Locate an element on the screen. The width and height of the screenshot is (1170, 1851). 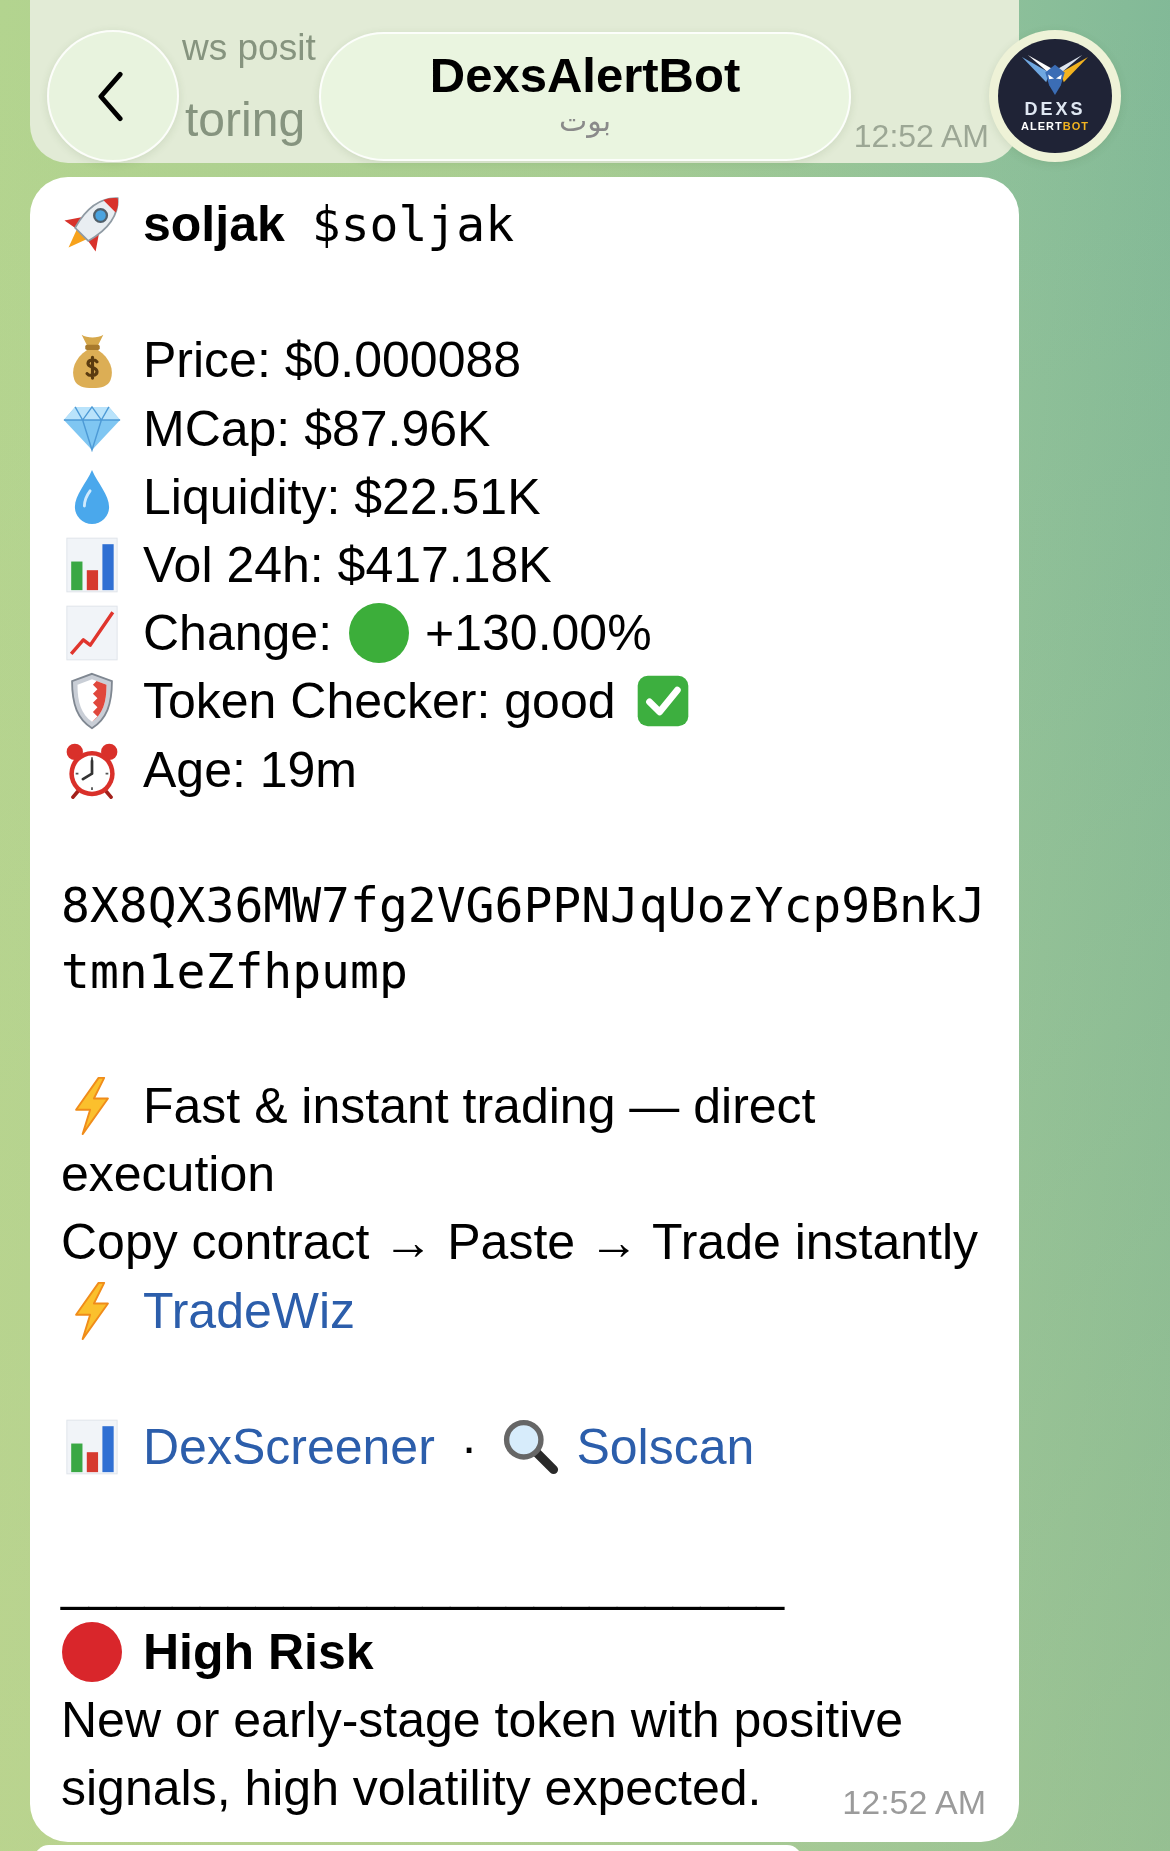
stat-text: Vol 24h: $417.18K is located at coordinates (347, 565).